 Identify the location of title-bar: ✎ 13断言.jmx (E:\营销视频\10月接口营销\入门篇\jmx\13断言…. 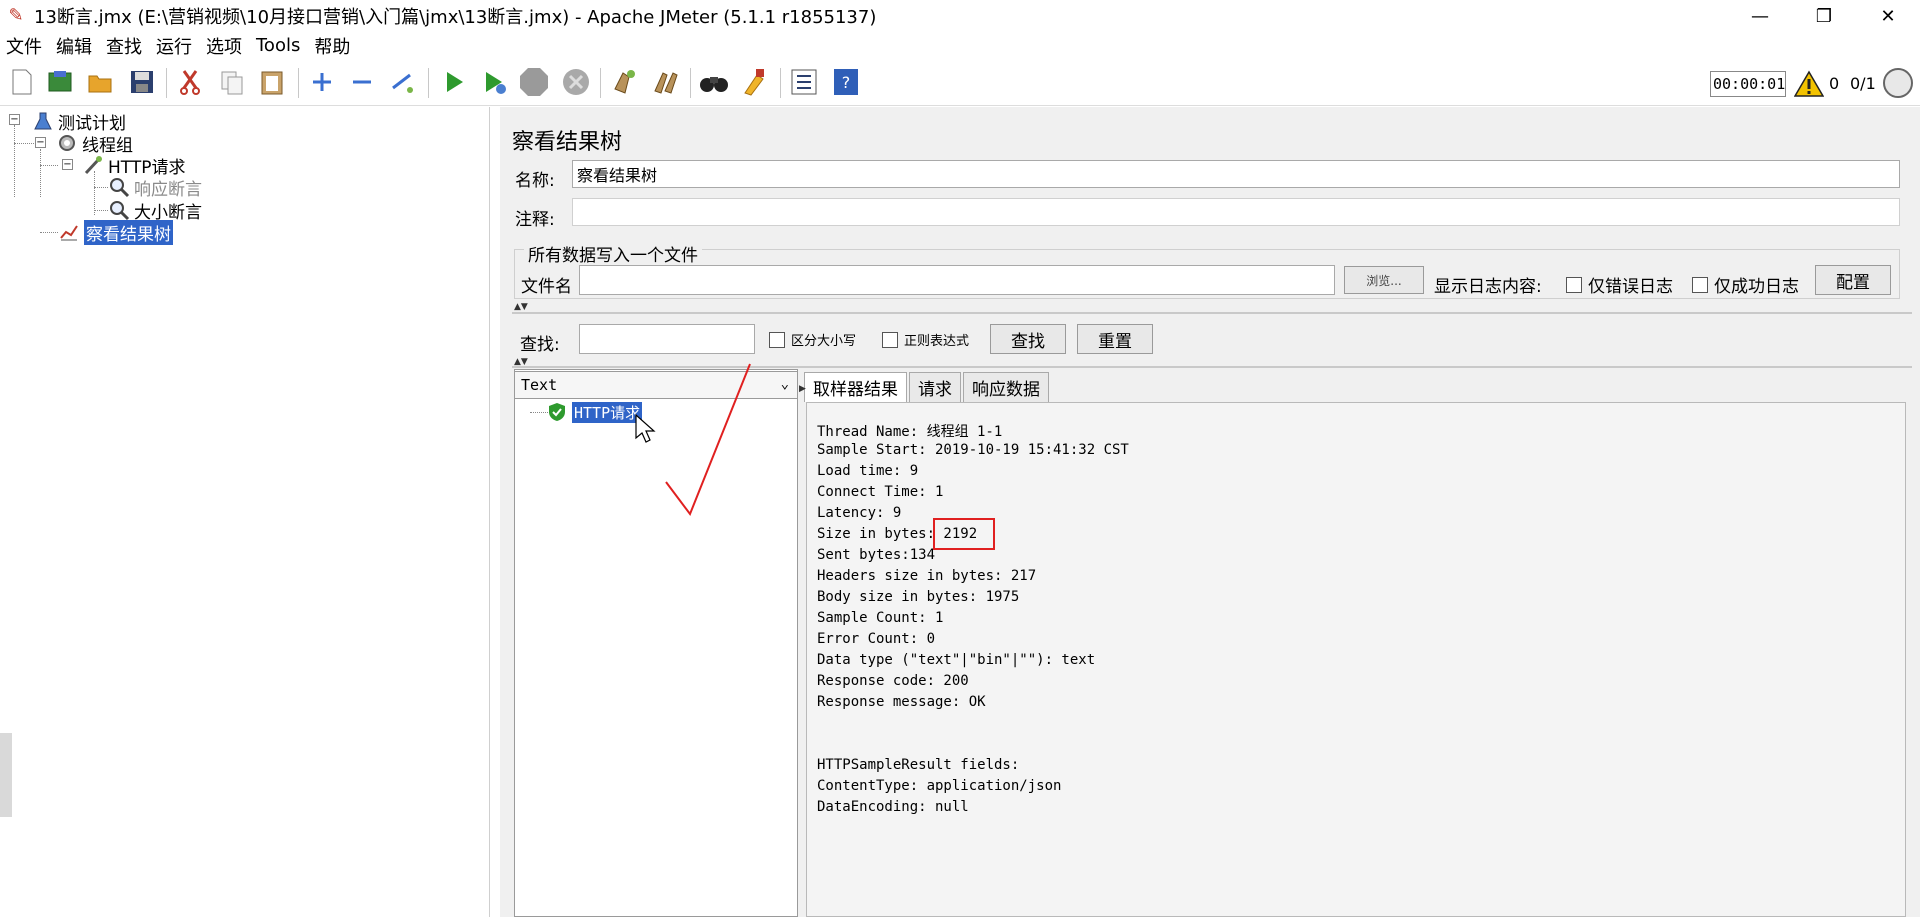
(960, 16).